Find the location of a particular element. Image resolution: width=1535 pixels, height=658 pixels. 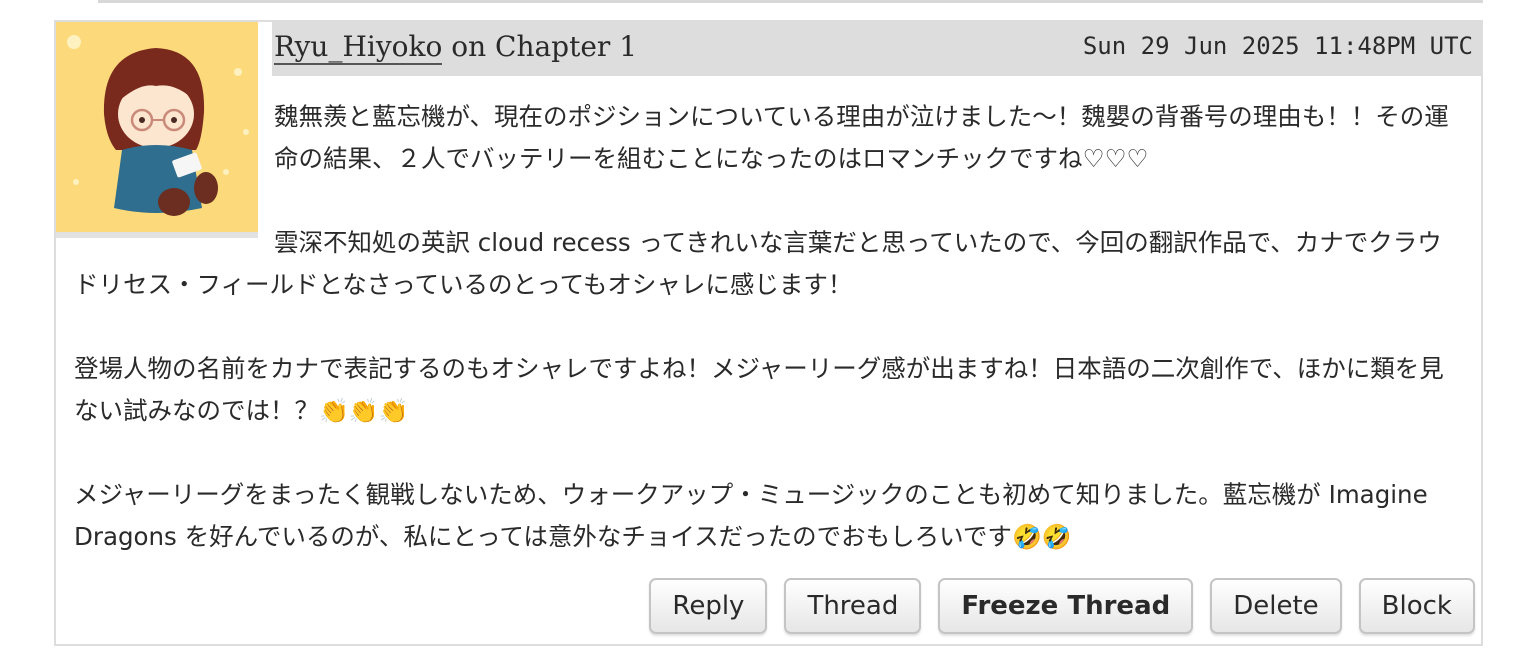

comment-datetime: Sun 29 Jun 2025 11:48PM UTC is located at coordinates (1277, 46).